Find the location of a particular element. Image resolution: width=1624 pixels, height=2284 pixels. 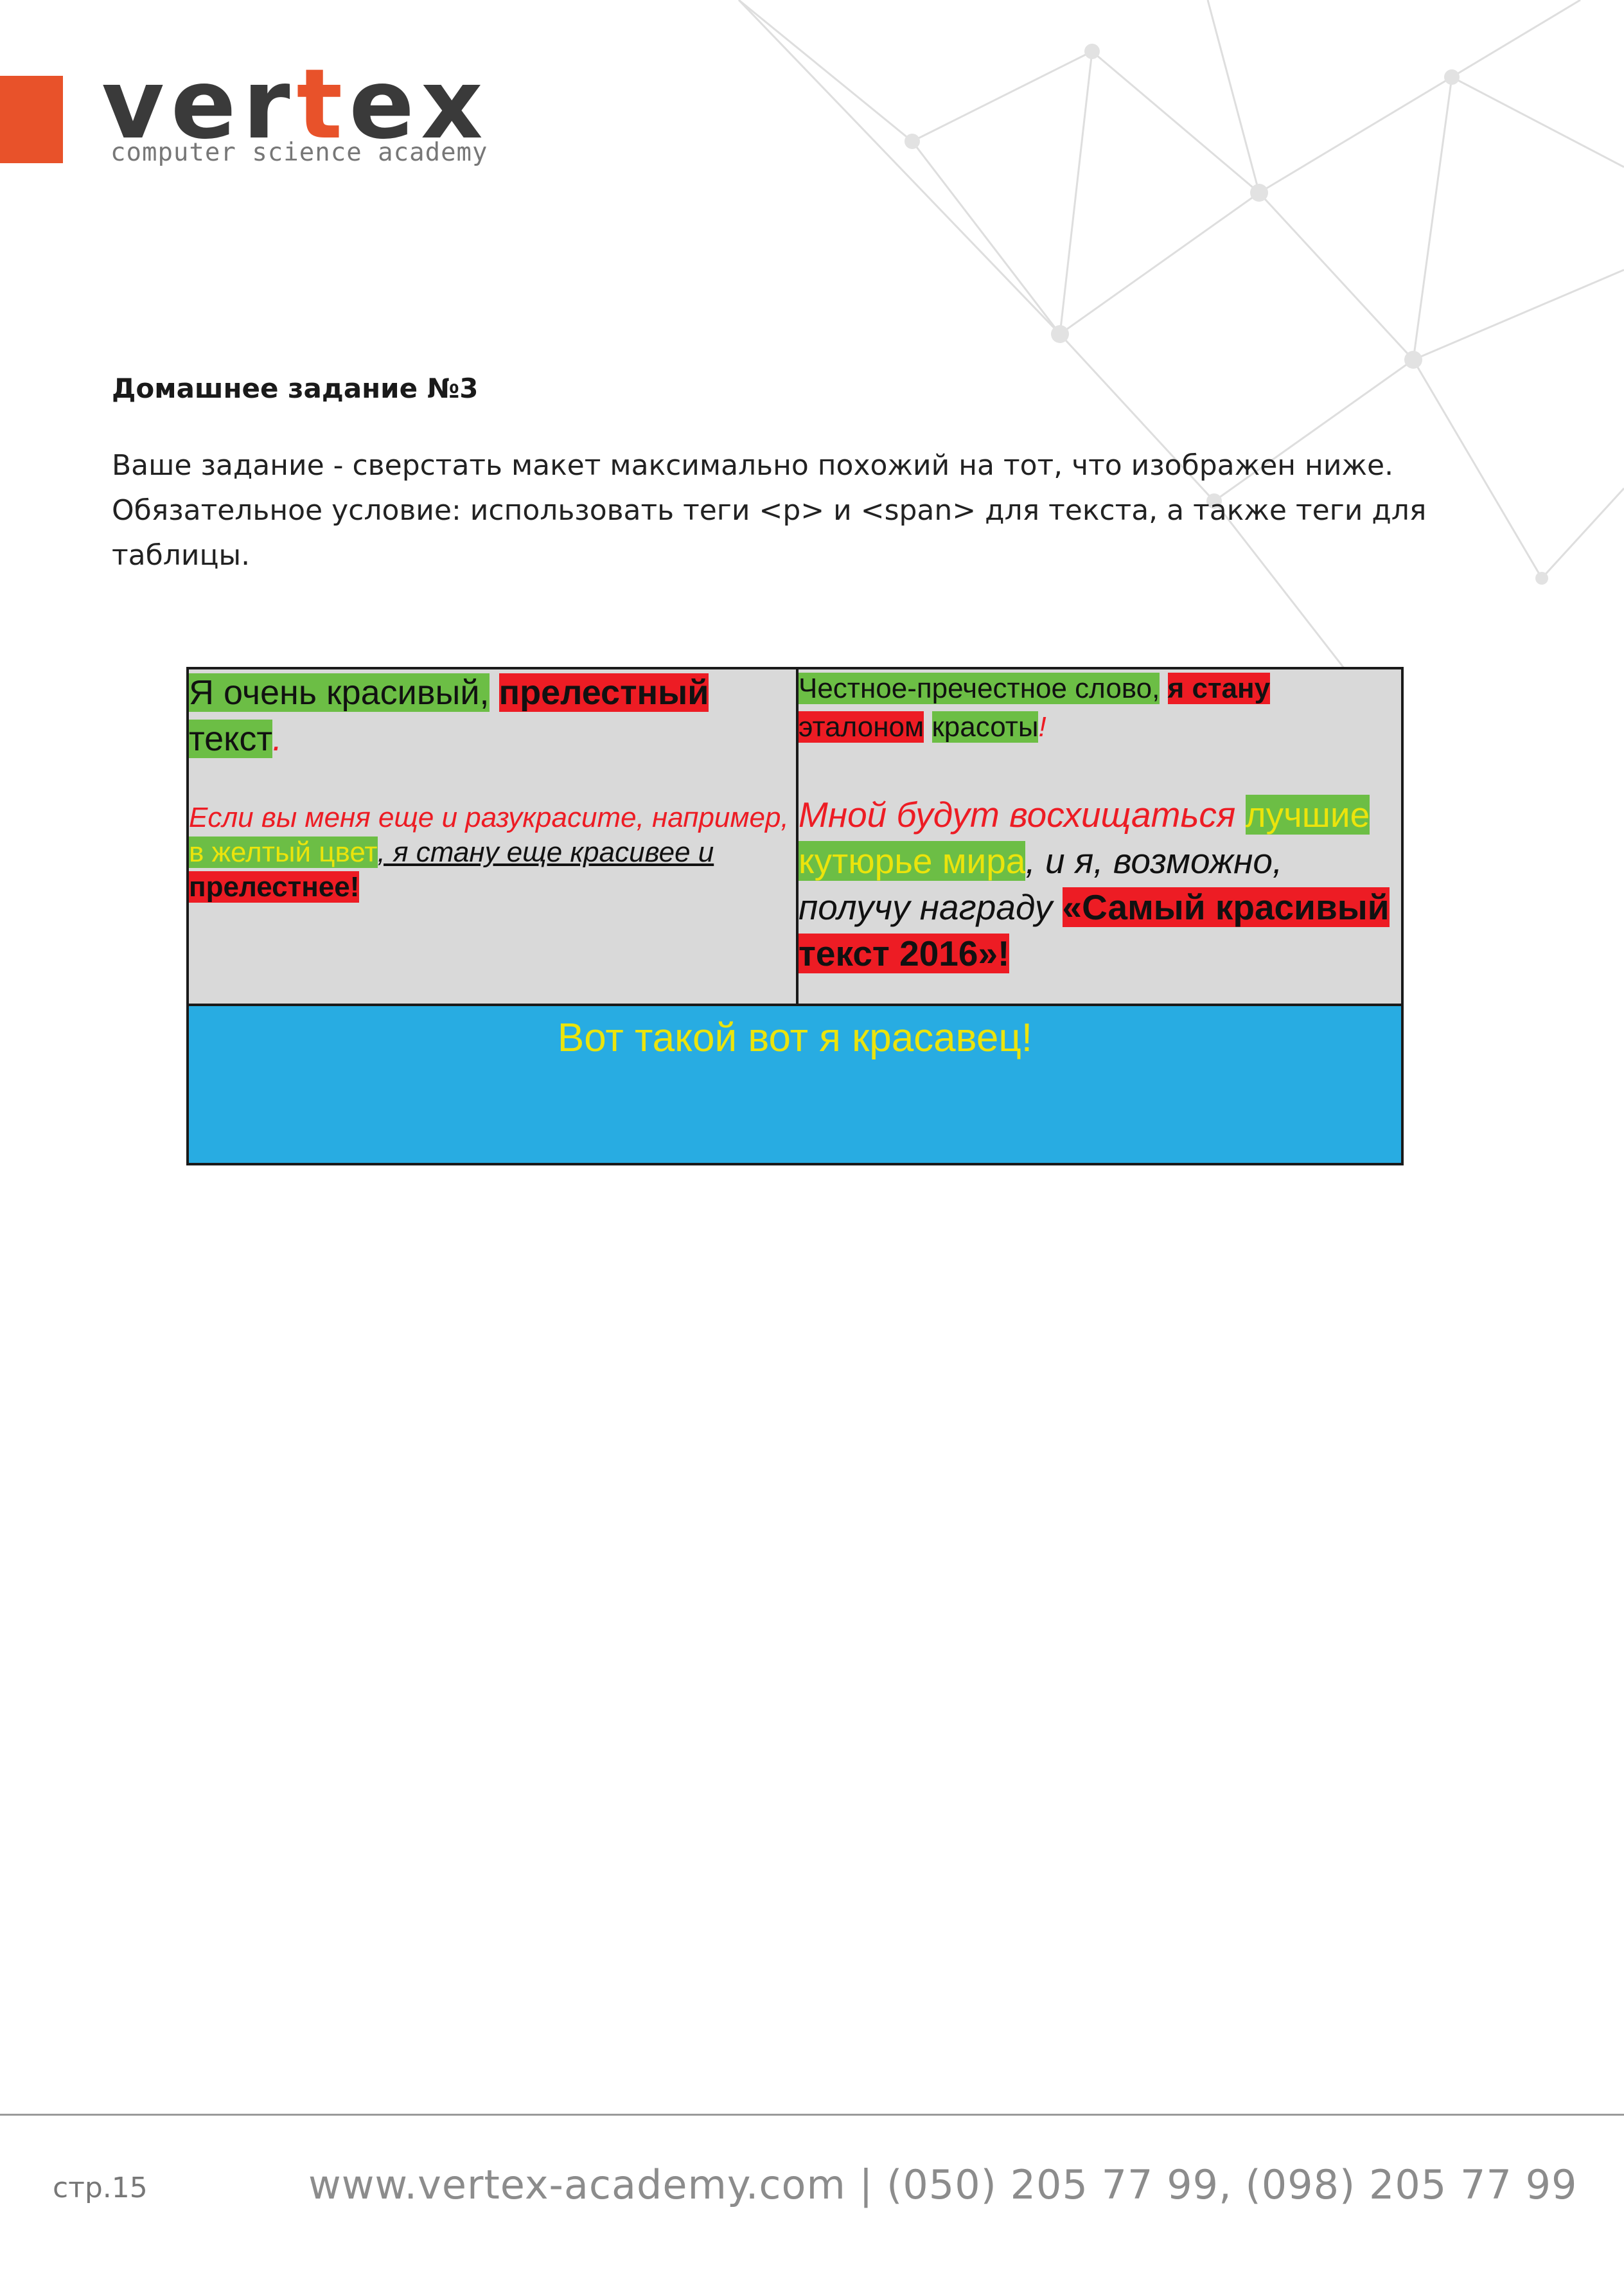

cell-a-paragraph-1: Я очень красивый, прелестный текст. is located at coordinates (449, 715).